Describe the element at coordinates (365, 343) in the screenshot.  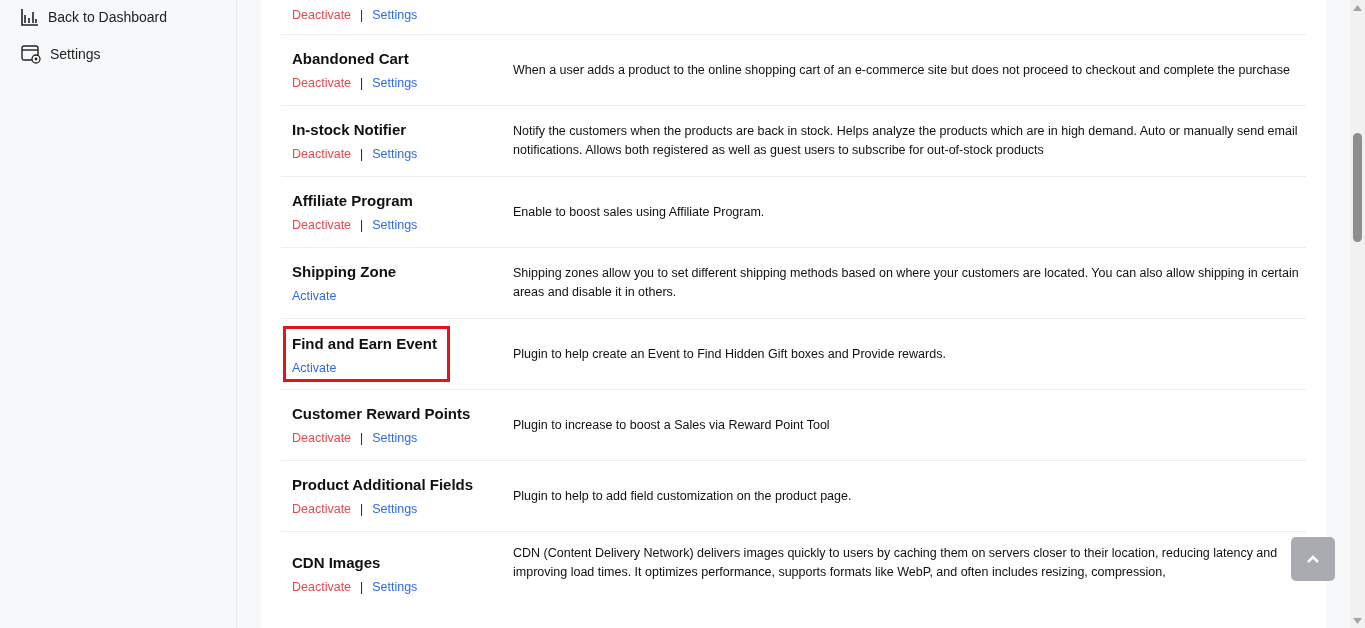
I see `plugin-title: Find and Earn Event` at that location.